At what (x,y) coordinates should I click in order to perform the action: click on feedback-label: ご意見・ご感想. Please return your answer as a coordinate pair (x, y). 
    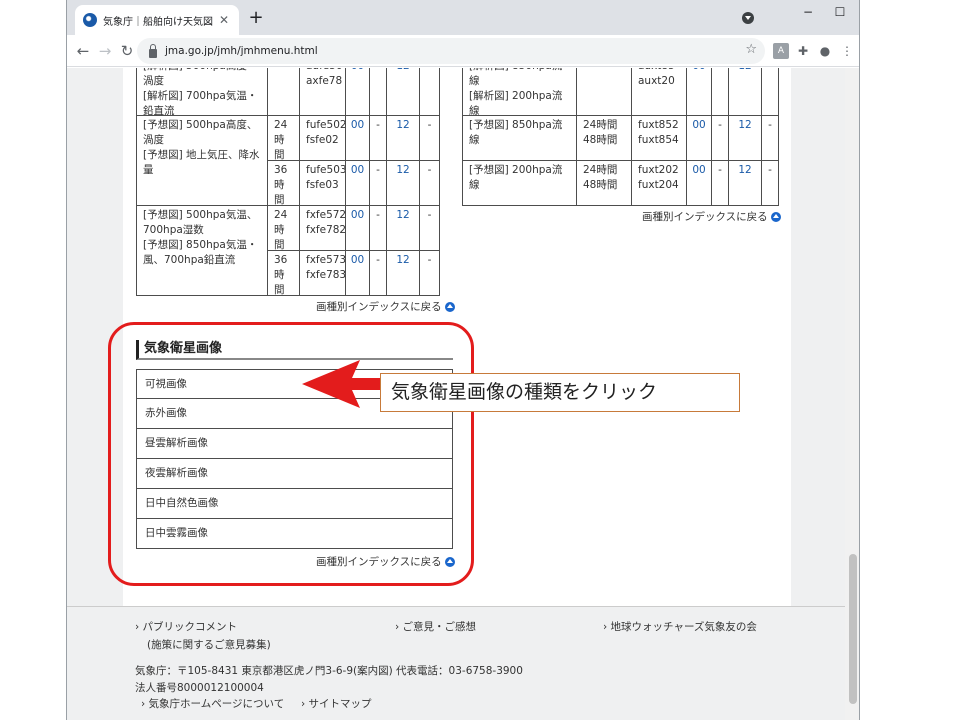
    Looking at the image, I should click on (439, 627).